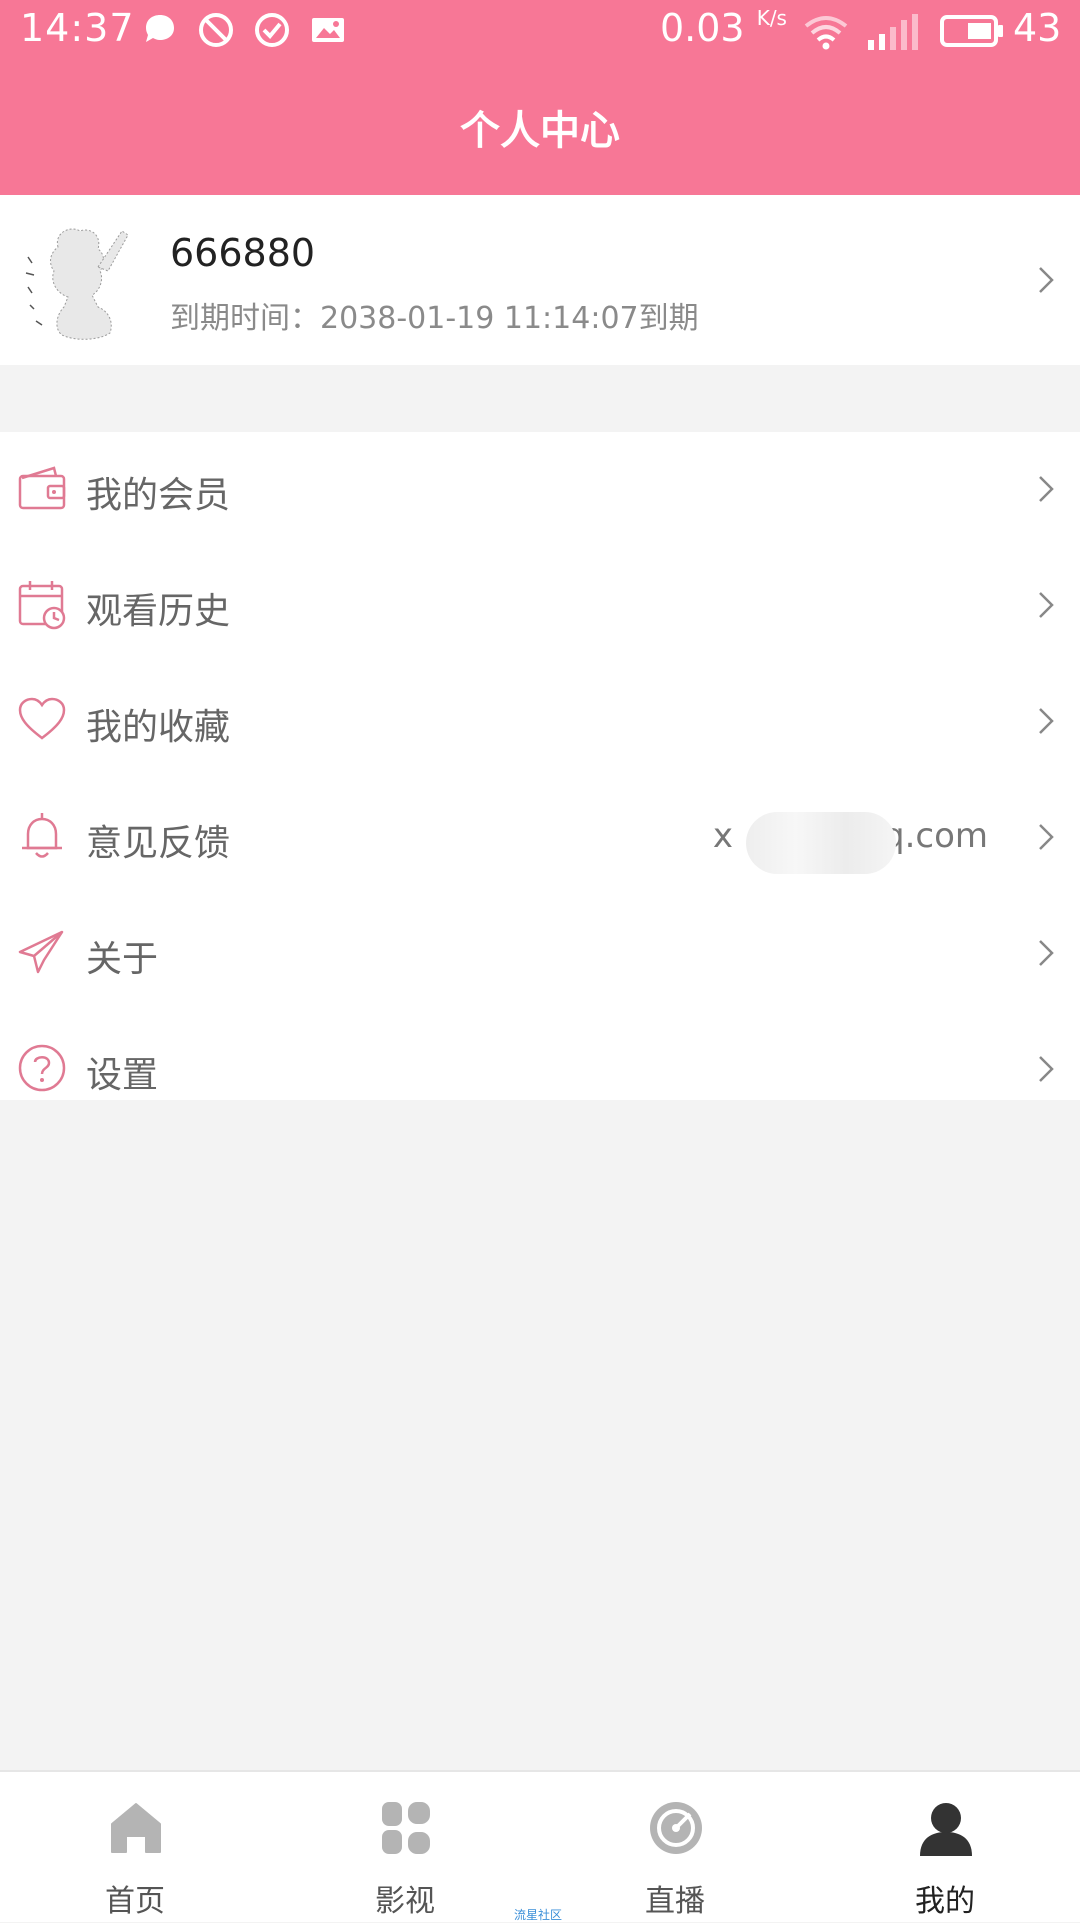 The width and height of the screenshot is (1080, 1923). Describe the element at coordinates (434, 318) in the screenshot. I see `expire-time: 到期时间：2038-01-19 11:14:07到期` at that location.